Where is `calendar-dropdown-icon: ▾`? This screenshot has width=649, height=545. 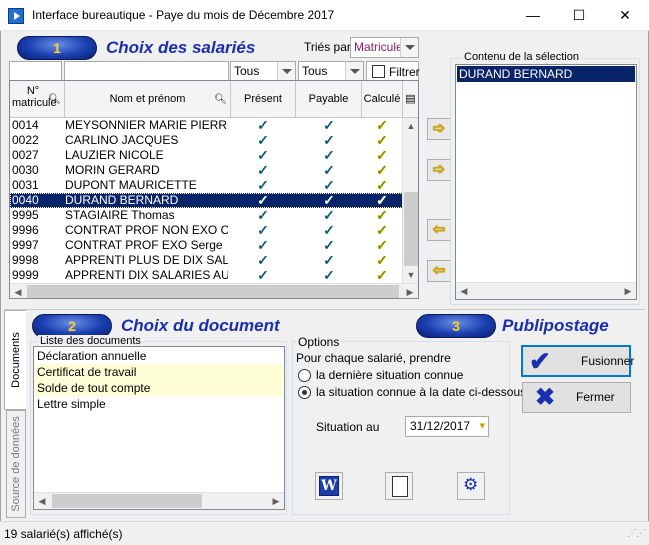
calendar-dropdown-icon: ▾ is located at coordinates (482, 426).